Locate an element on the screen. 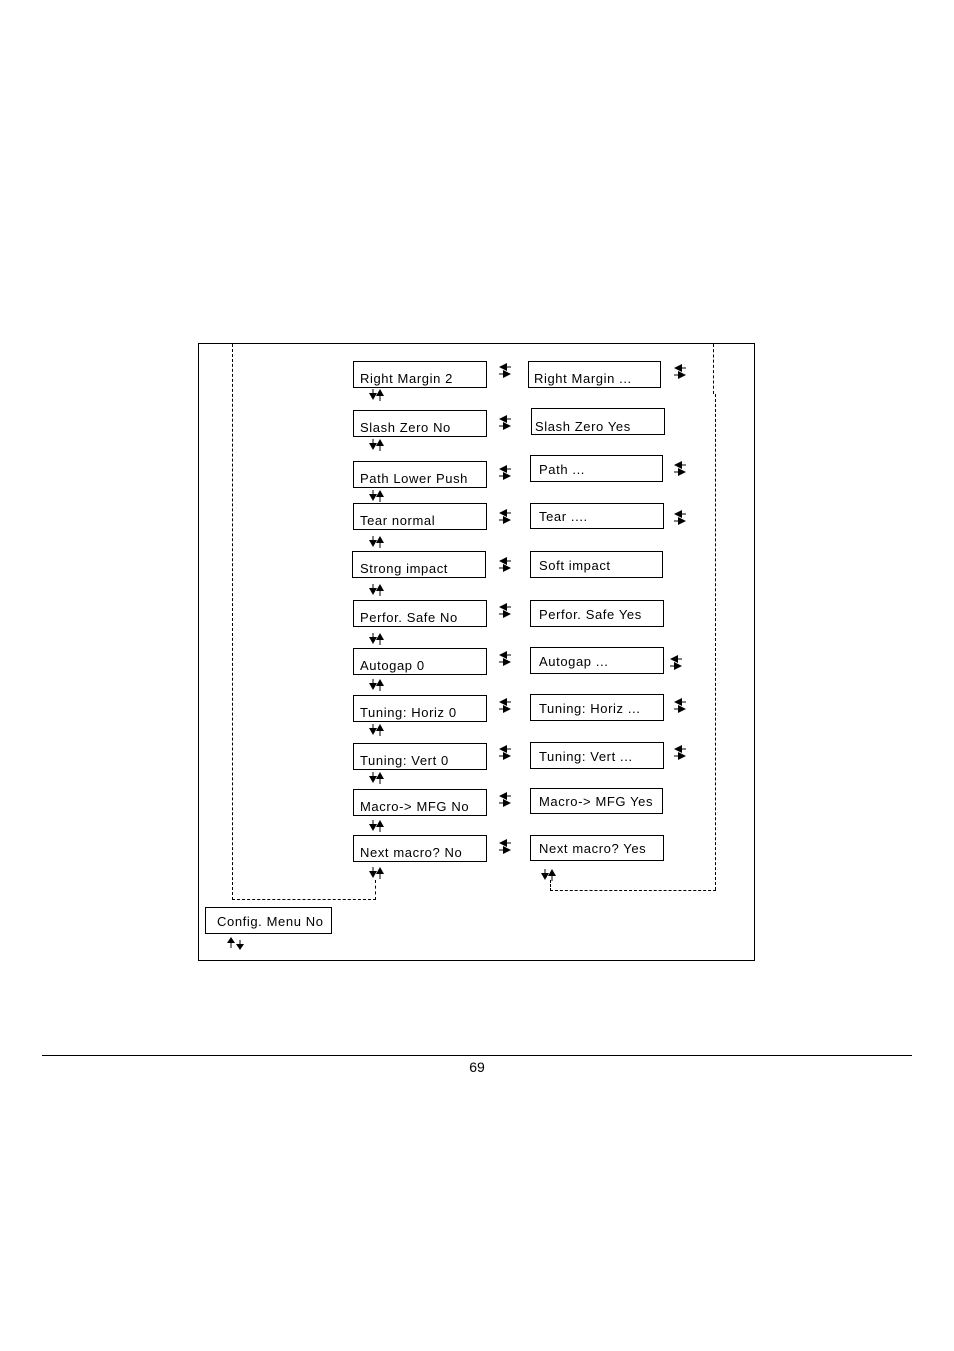 The image size is (954, 1351). option-label: Next macro? Yes is located at coordinates (593, 848).